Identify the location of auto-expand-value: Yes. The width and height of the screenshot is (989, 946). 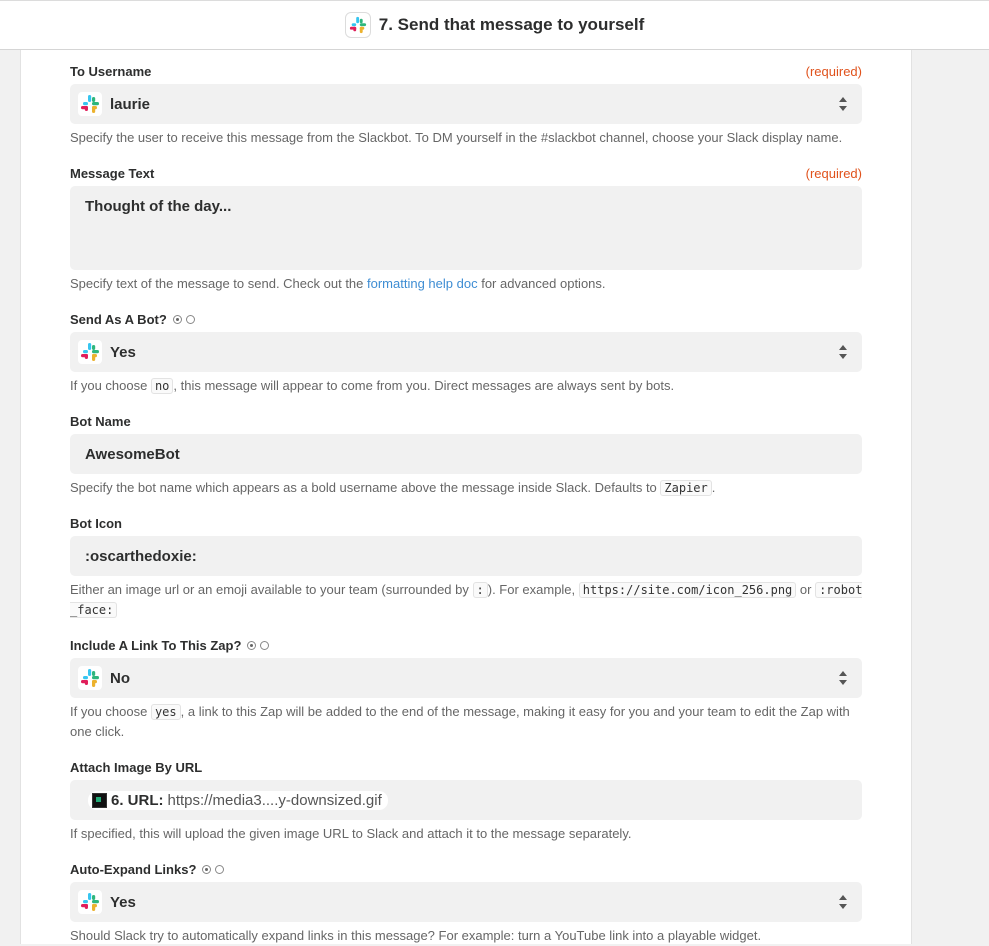
(123, 902).